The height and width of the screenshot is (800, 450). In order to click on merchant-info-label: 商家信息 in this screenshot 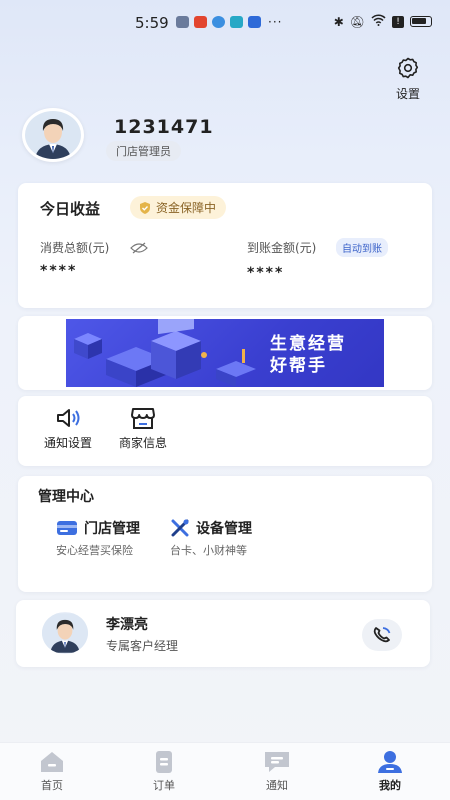, I will do `click(143, 443)`.